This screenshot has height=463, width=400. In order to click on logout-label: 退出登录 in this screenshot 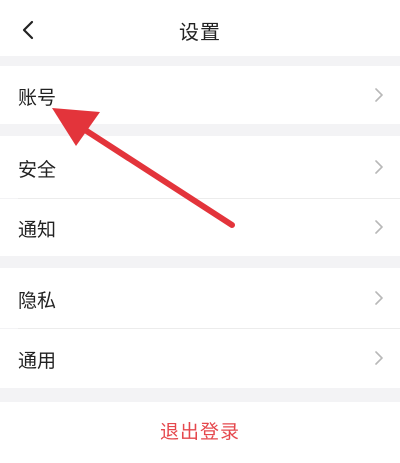, I will do `click(199, 432)`.